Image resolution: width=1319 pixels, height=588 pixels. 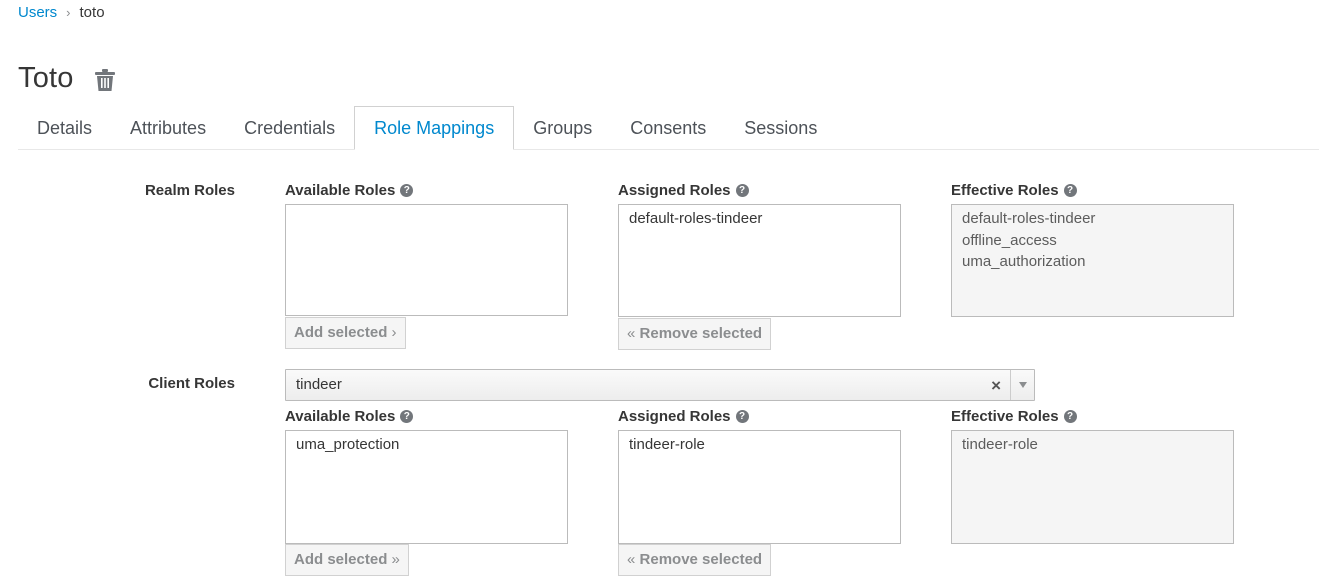 What do you see at coordinates (1005, 190) in the screenshot?
I see `realm-effective-roles-title: Effective Roles` at bounding box center [1005, 190].